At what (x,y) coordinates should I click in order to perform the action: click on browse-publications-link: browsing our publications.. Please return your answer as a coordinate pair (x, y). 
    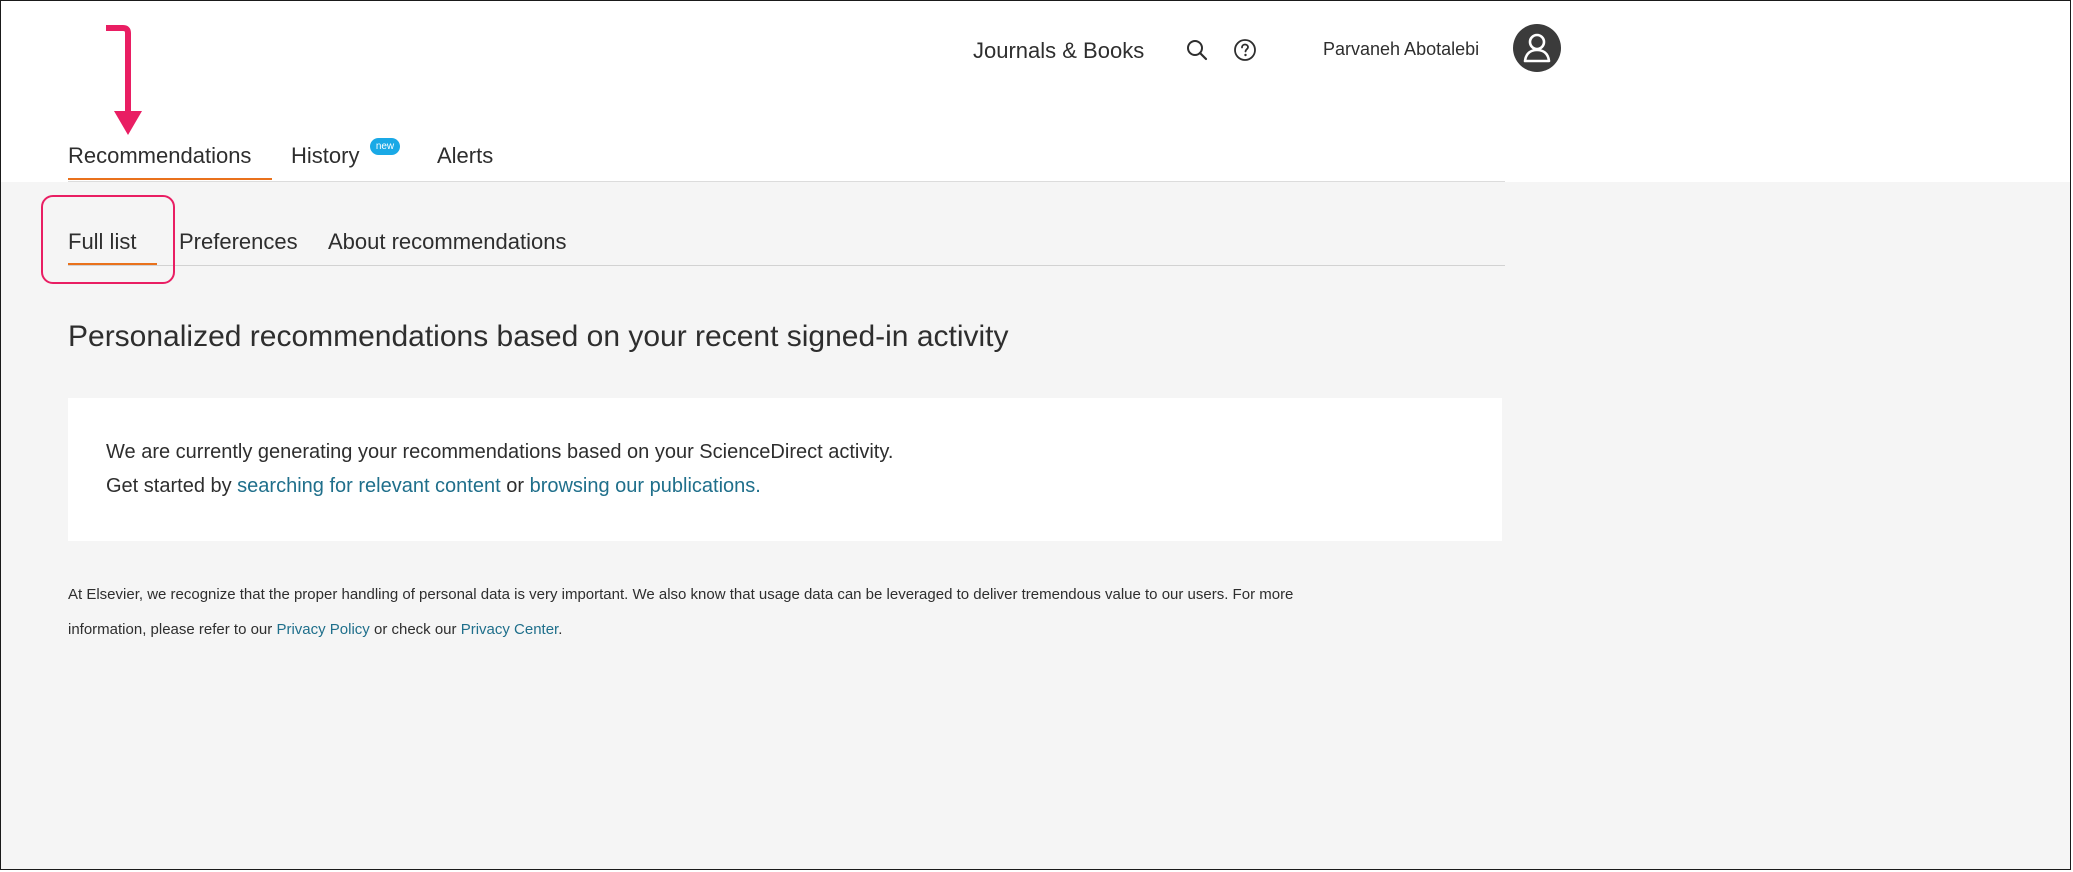
    Looking at the image, I should click on (645, 486).